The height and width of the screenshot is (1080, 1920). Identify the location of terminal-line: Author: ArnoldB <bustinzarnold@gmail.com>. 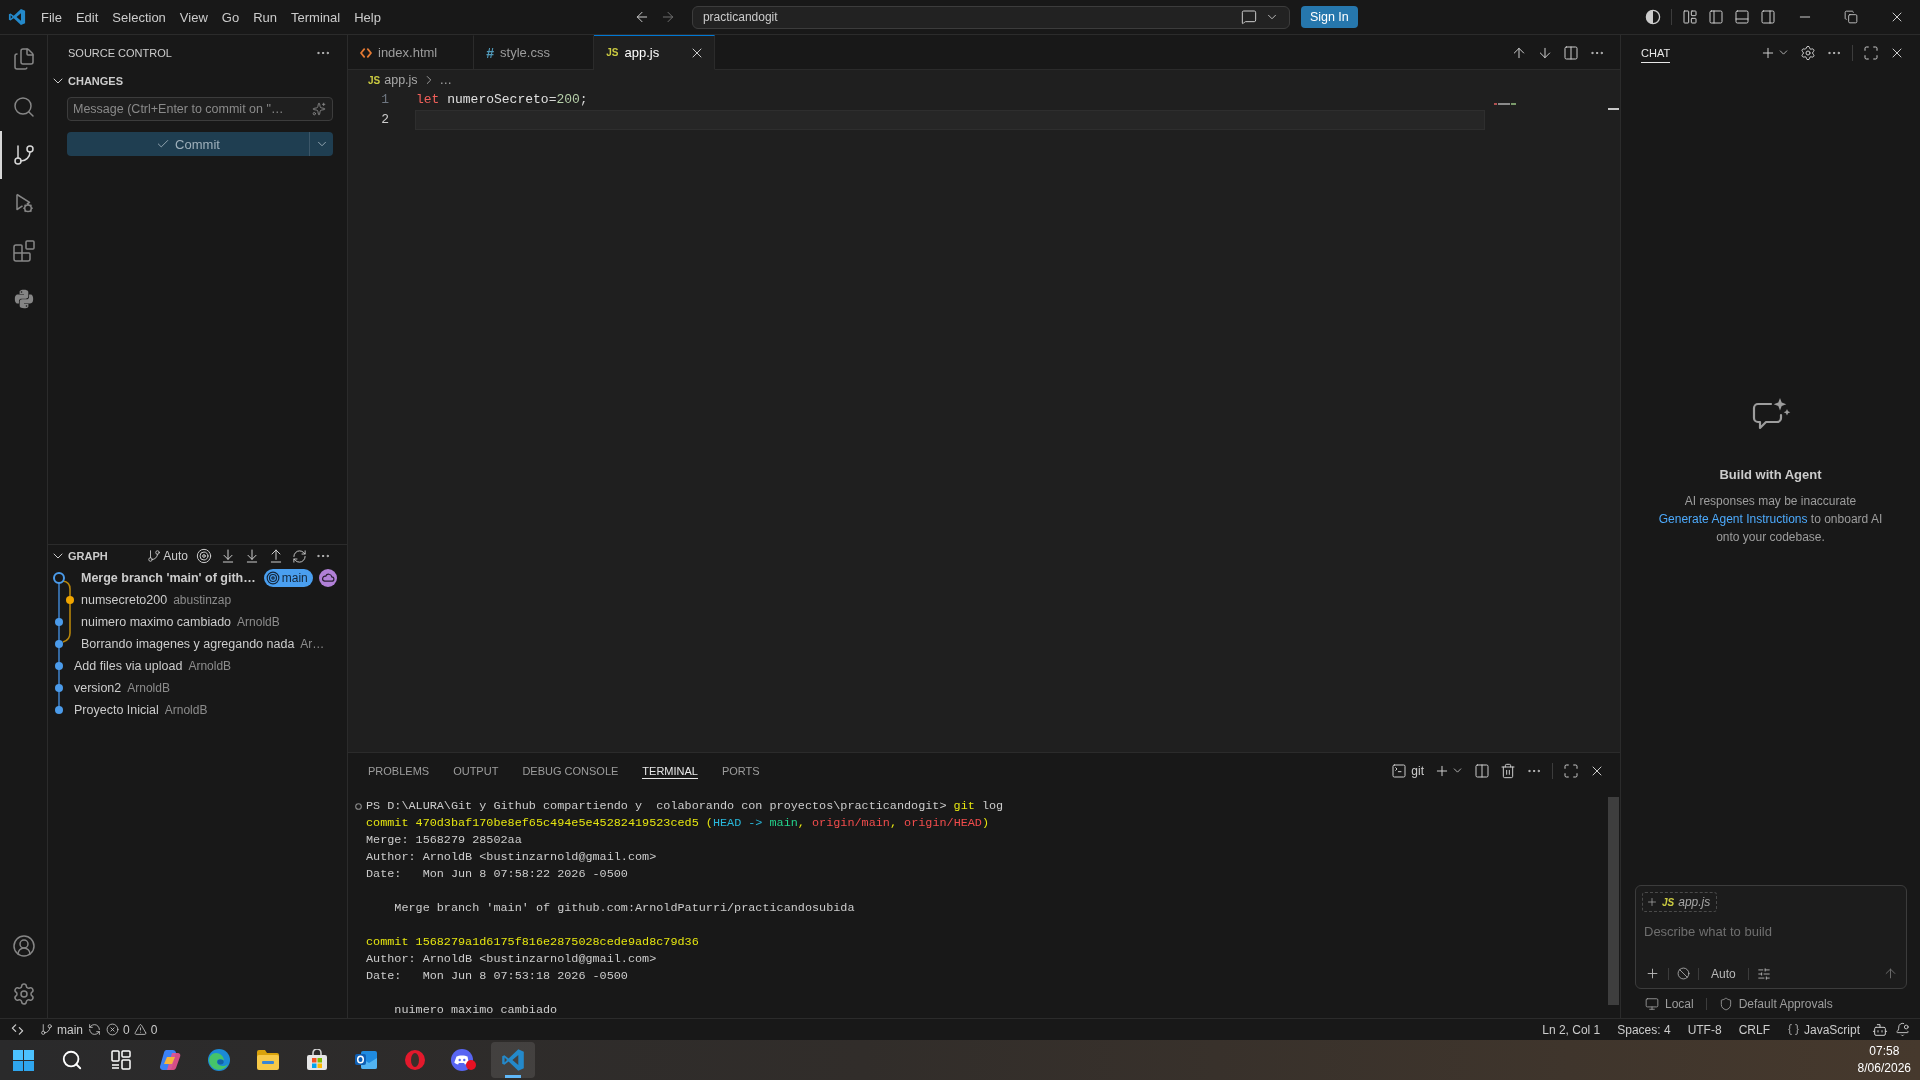
(511, 857).